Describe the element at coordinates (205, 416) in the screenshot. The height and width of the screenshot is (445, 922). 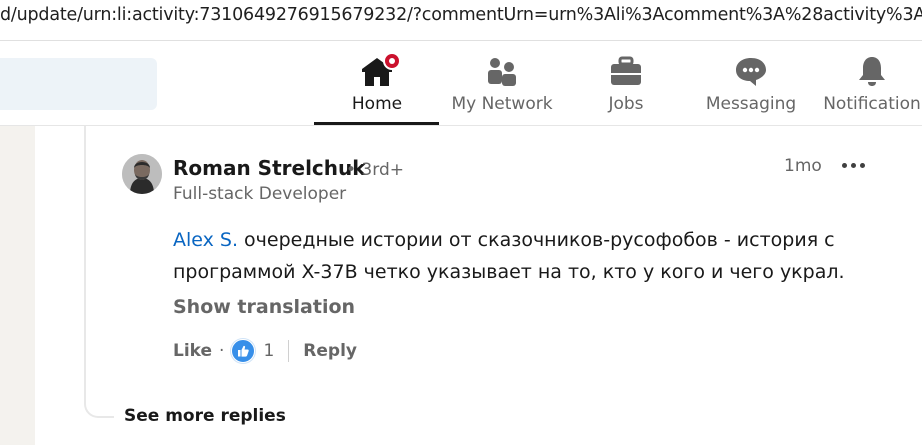
I see `see-more-replies-button: See more replies` at that location.